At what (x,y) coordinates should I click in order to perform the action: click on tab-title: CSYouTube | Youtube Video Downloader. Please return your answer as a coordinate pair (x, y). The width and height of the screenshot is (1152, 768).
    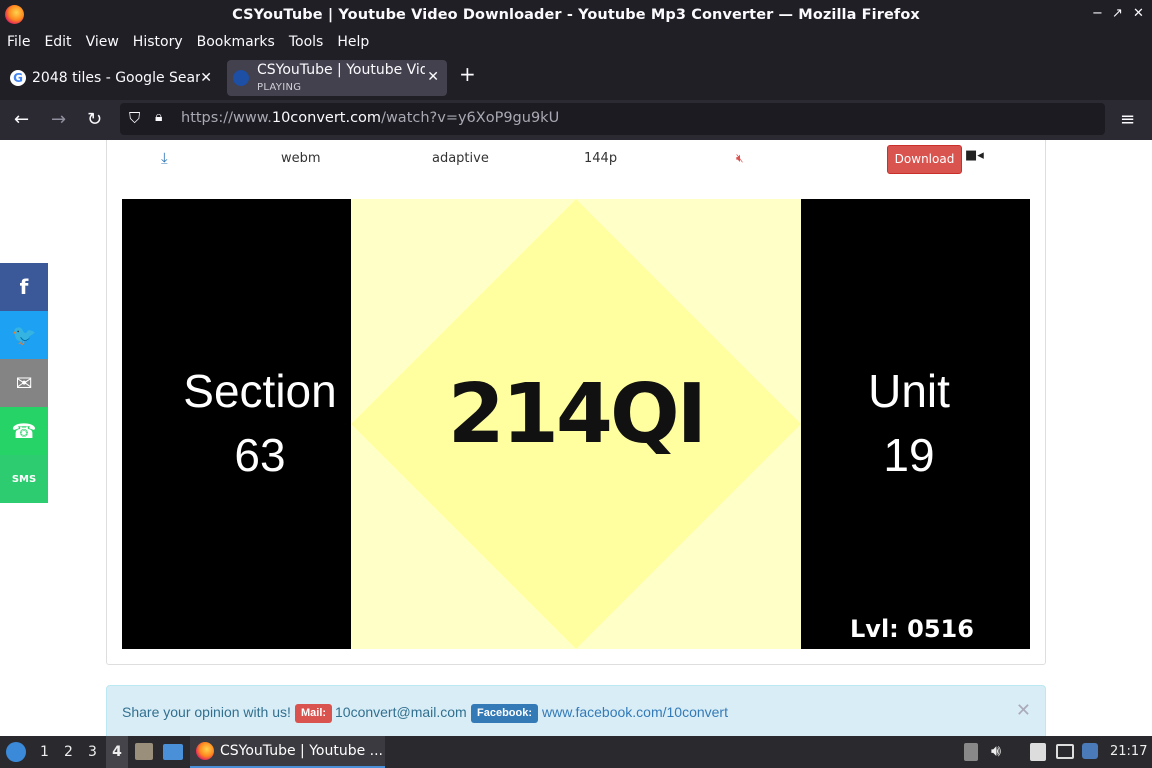
    Looking at the image, I should click on (341, 70).